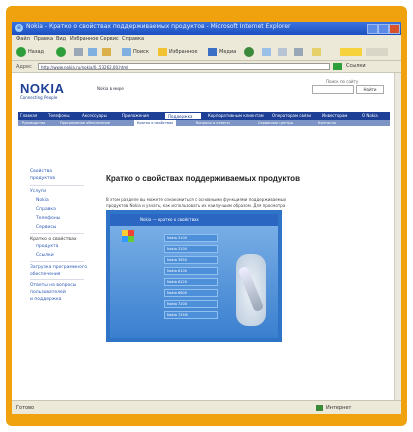  What do you see at coordinates (169, 219) in the screenshot?
I see `demo-title: Nokia — кратко о свойствах` at bounding box center [169, 219].